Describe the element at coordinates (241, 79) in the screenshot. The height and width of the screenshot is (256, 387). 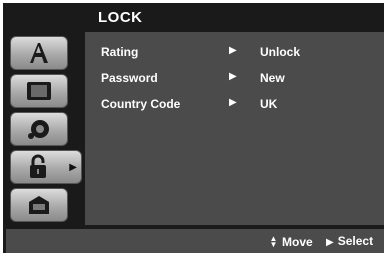
I see `menu-row-password: Password ▶ New` at that location.